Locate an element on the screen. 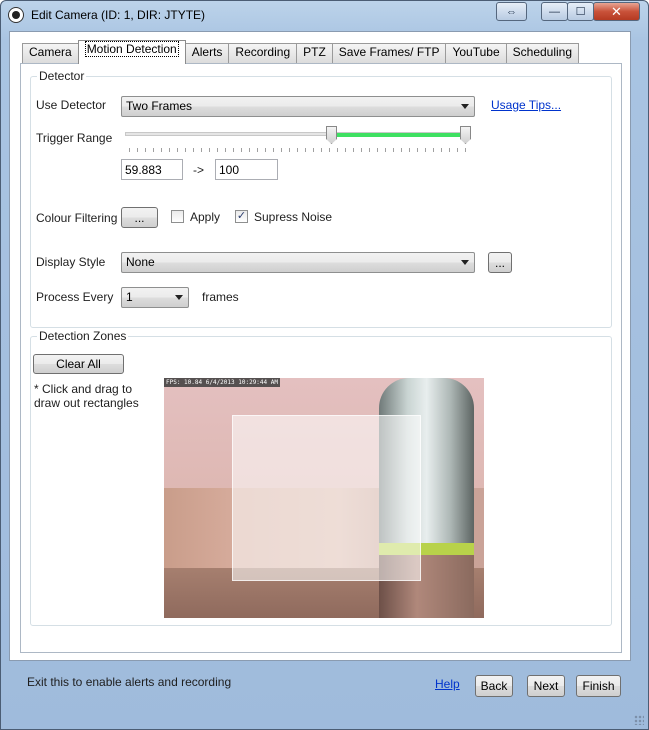 This screenshot has width=649, height=730. camera-timestamp-overlay: FPS: 10.84 6/4/2013 10:29:44 AM is located at coordinates (222, 382).